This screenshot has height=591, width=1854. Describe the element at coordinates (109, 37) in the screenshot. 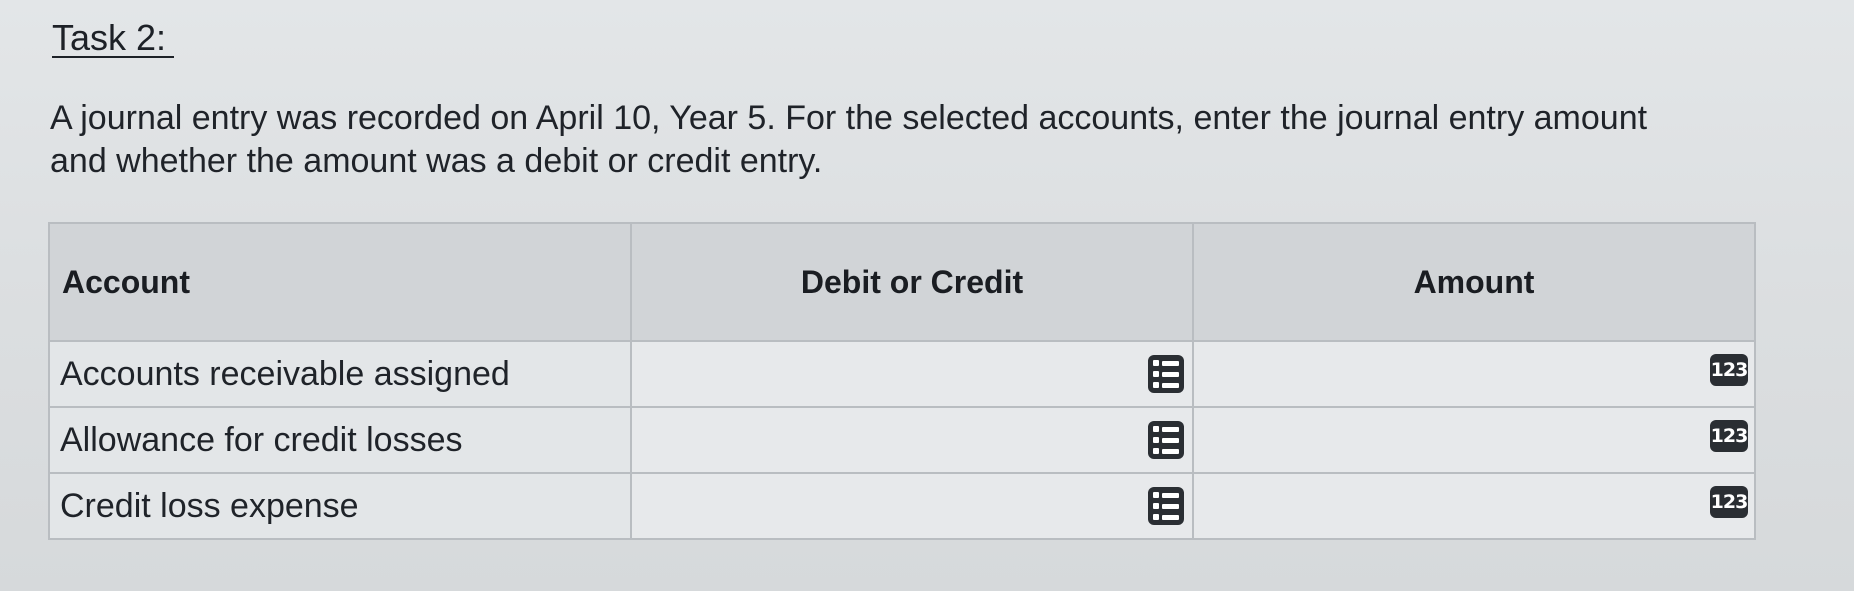

I see `task-title: Task 2:` at that location.